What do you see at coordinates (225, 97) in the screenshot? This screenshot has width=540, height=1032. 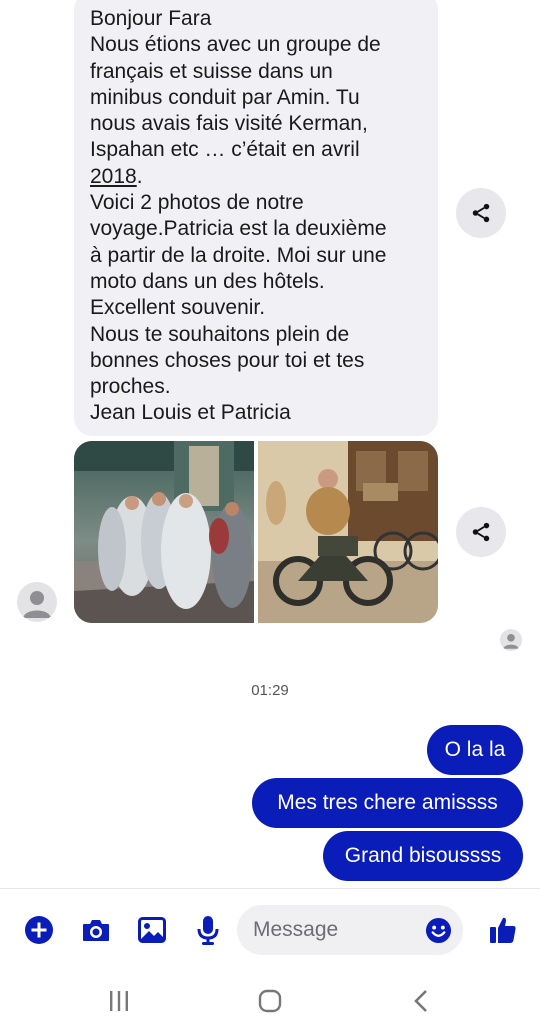 I see `message-line: minibus conduit par Amin. Tu` at bounding box center [225, 97].